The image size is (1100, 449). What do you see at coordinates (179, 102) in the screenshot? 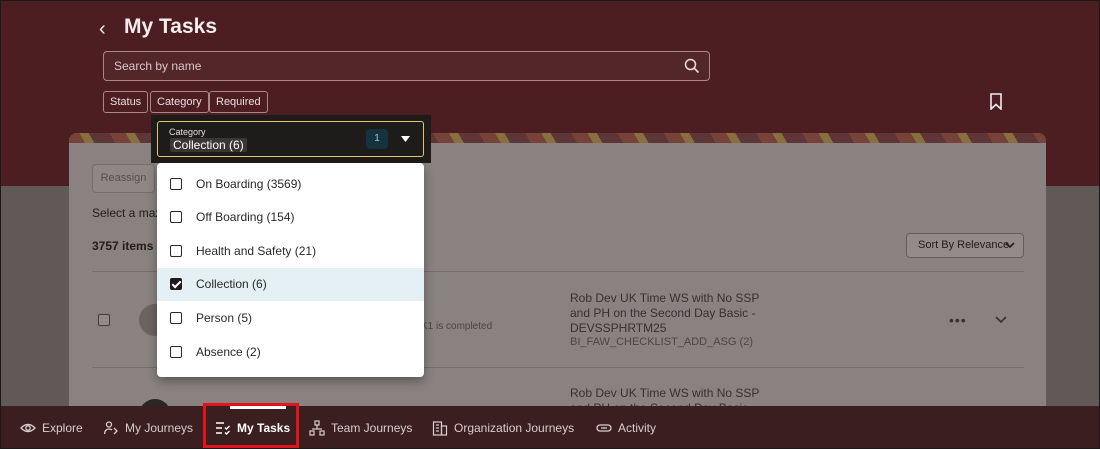
I see `filter-category: Category` at bounding box center [179, 102].